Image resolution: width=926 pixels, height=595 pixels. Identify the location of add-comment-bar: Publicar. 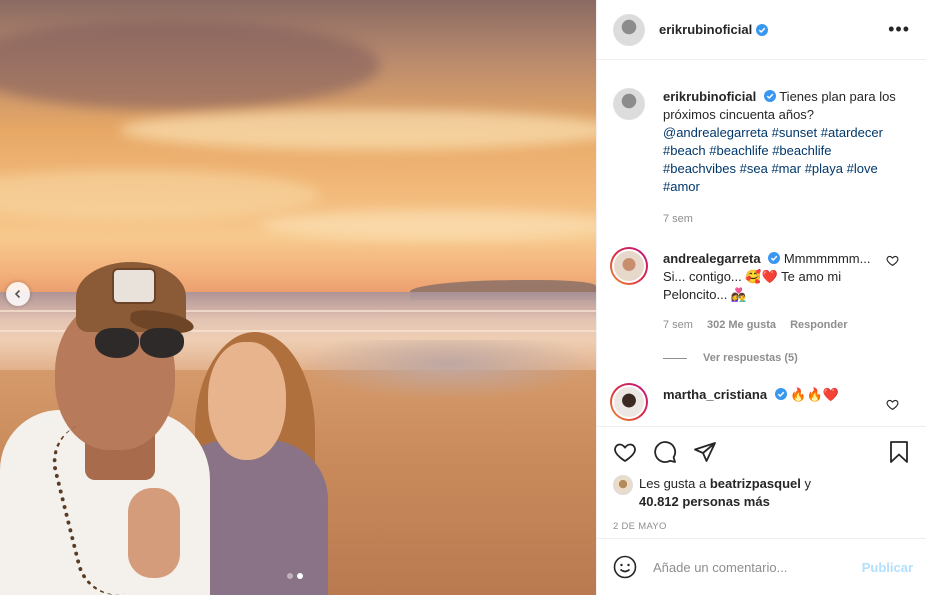
(761, 566).